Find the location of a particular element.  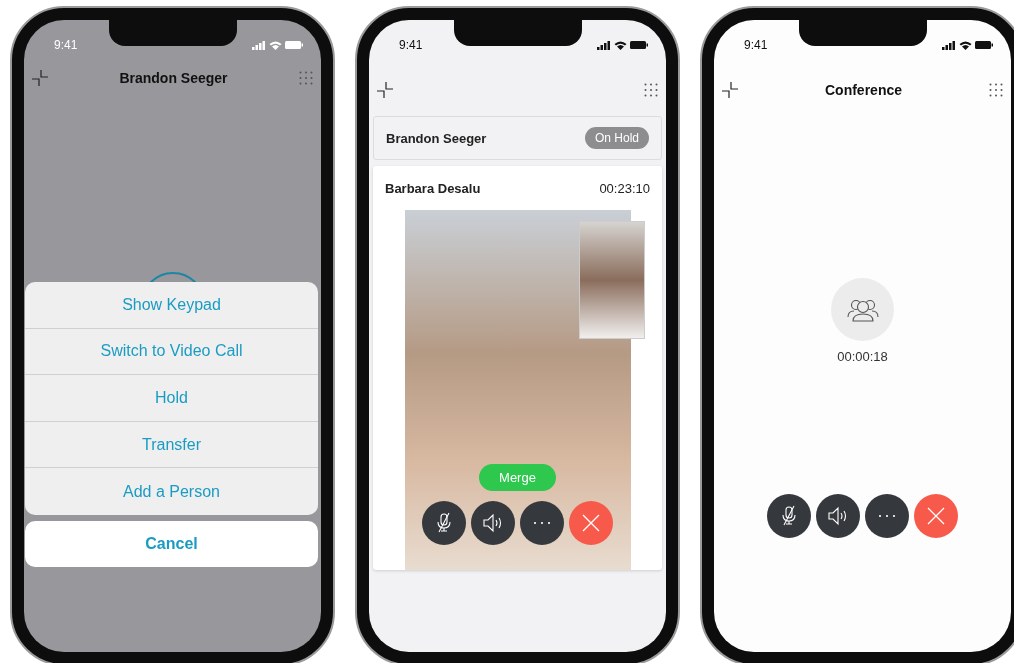

caller-name: Barbara Desalu is located at coordinates (433, 188).